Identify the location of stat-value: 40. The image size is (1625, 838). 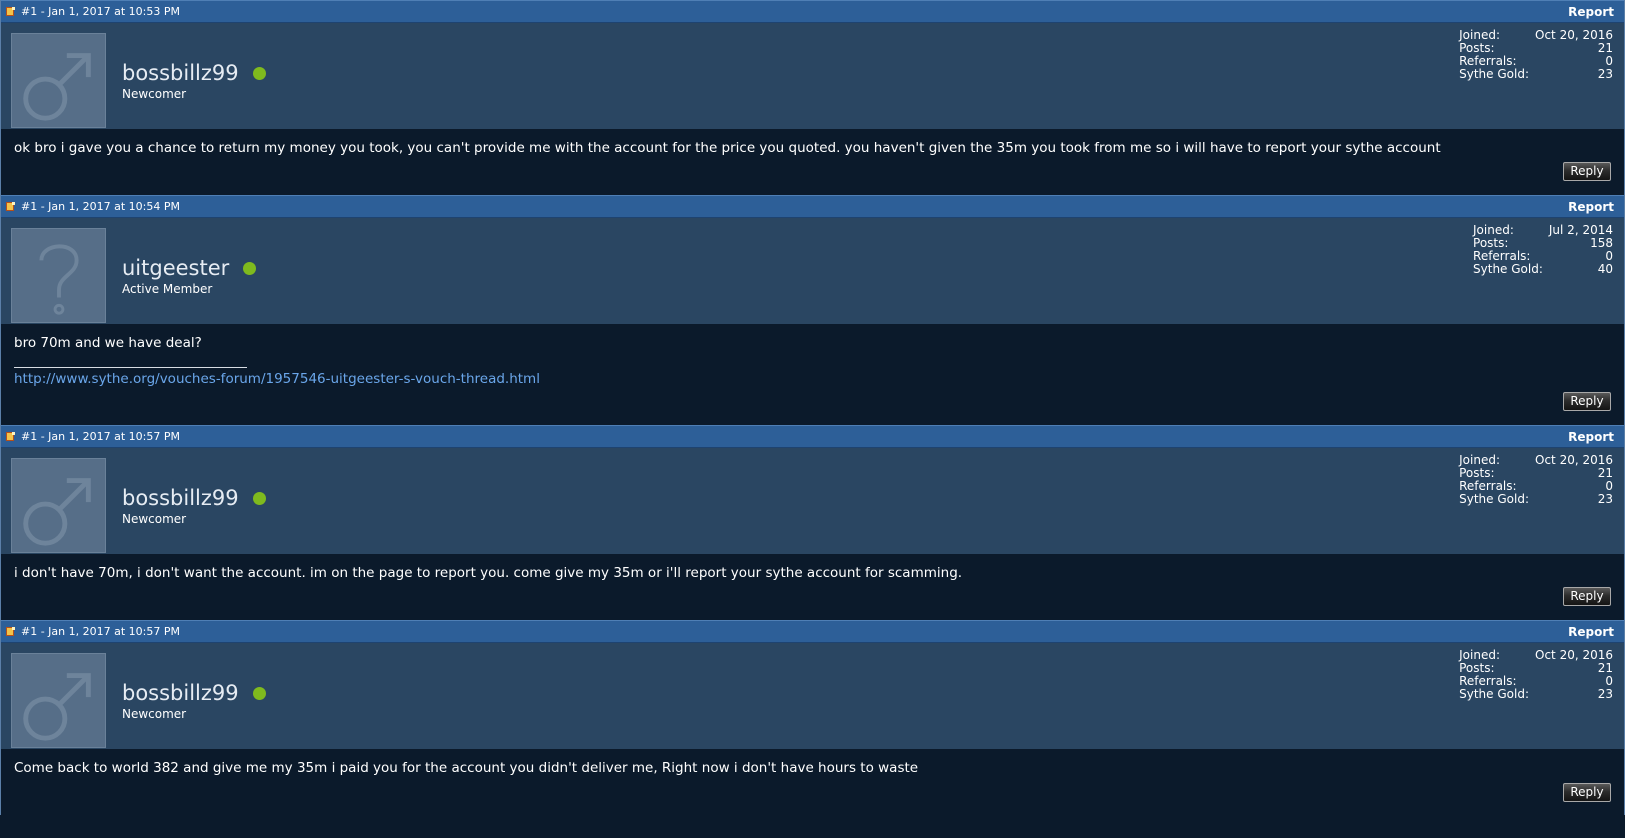
(1605, 269).